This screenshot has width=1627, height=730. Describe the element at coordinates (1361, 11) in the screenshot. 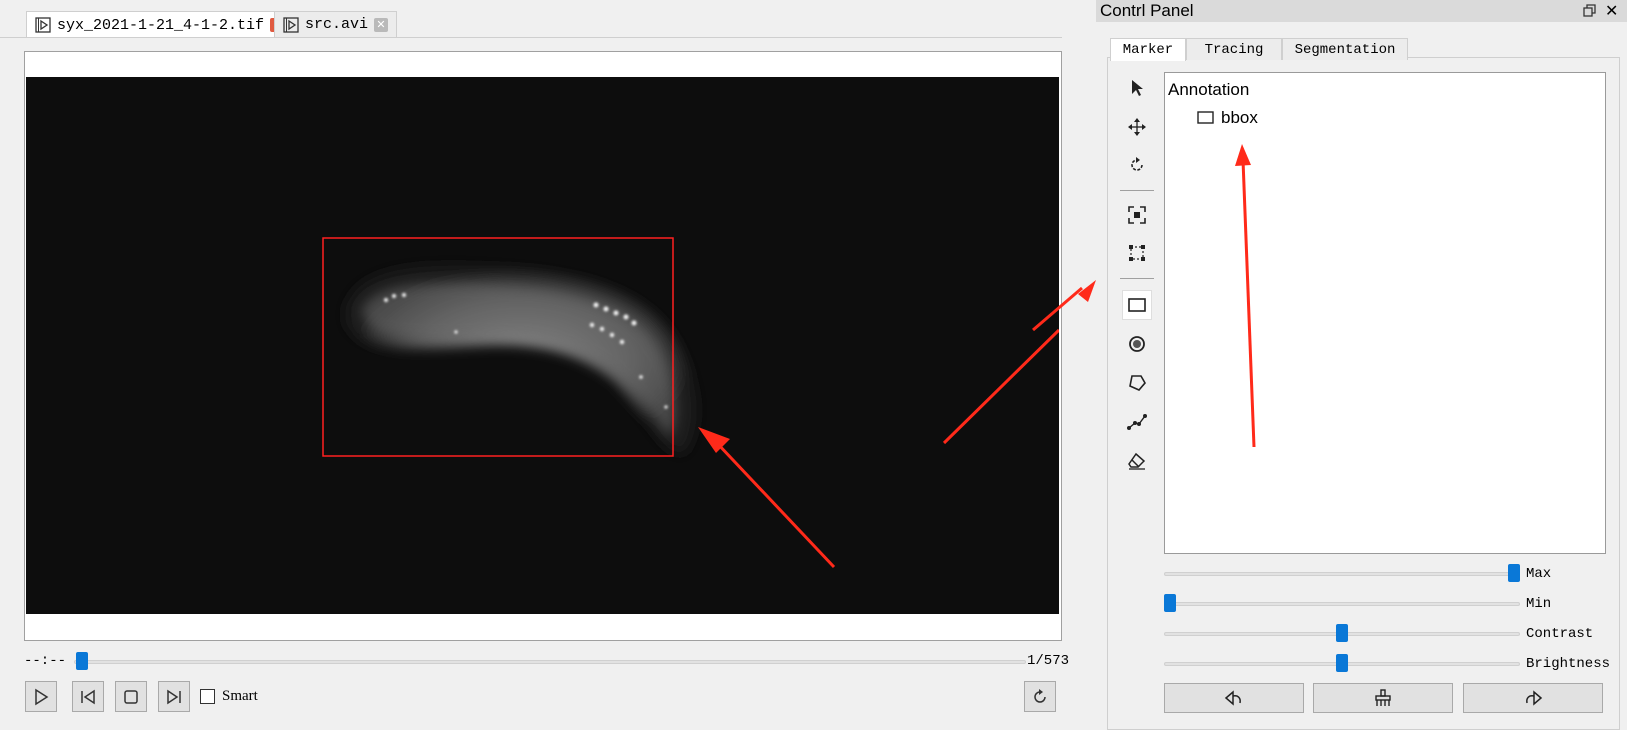

I see `control-panel-title-bar: Contrl Panel` at that location.